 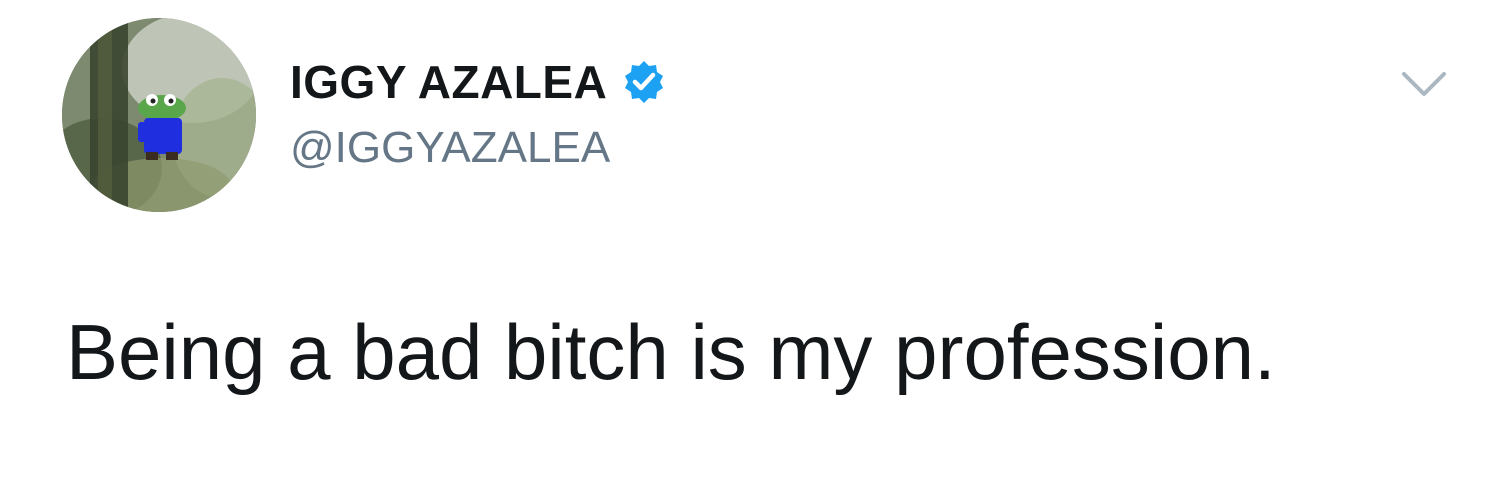 I want to click on profile-avatar, so click(x=159, y=115).